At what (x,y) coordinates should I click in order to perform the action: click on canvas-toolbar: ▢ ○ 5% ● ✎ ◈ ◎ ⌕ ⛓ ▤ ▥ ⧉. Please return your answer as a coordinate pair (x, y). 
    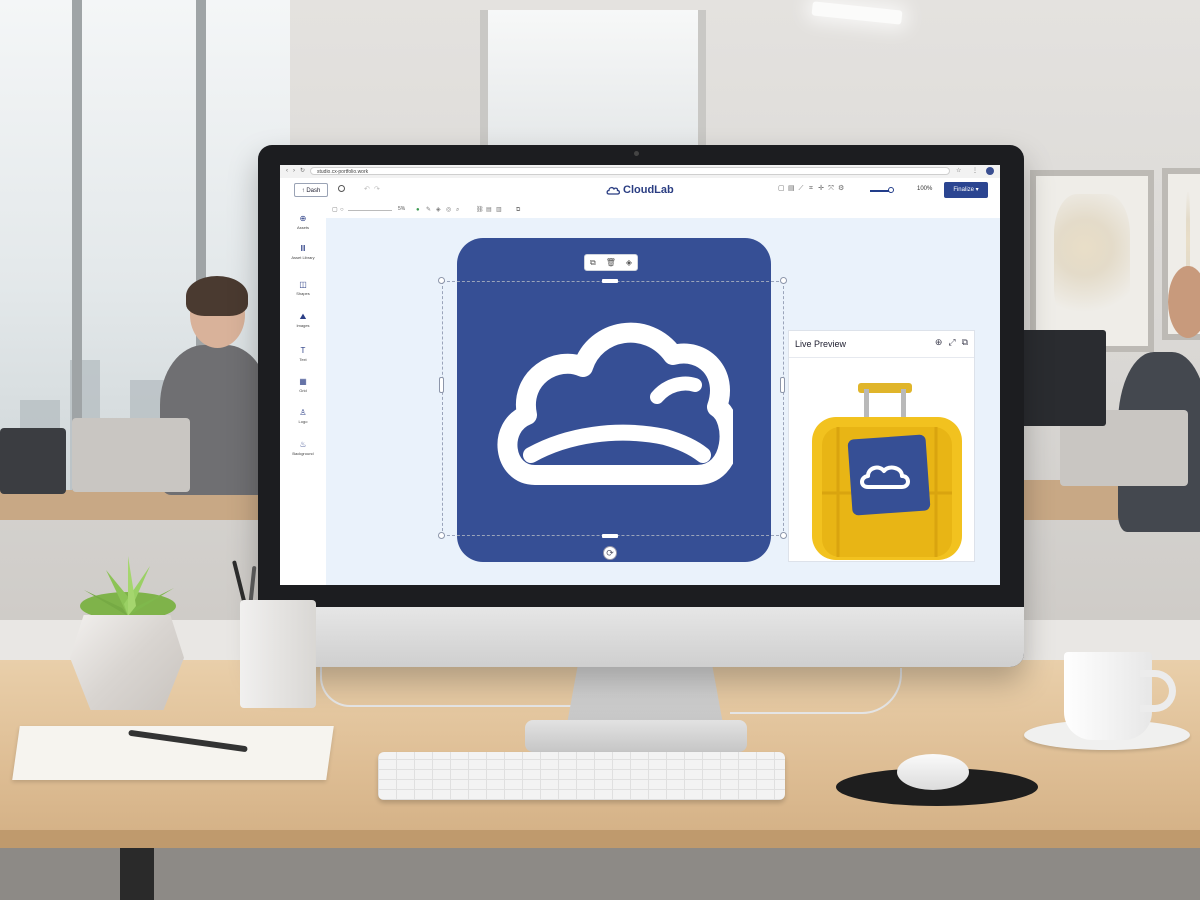
    Looking at the image, I should click on (663, 210).